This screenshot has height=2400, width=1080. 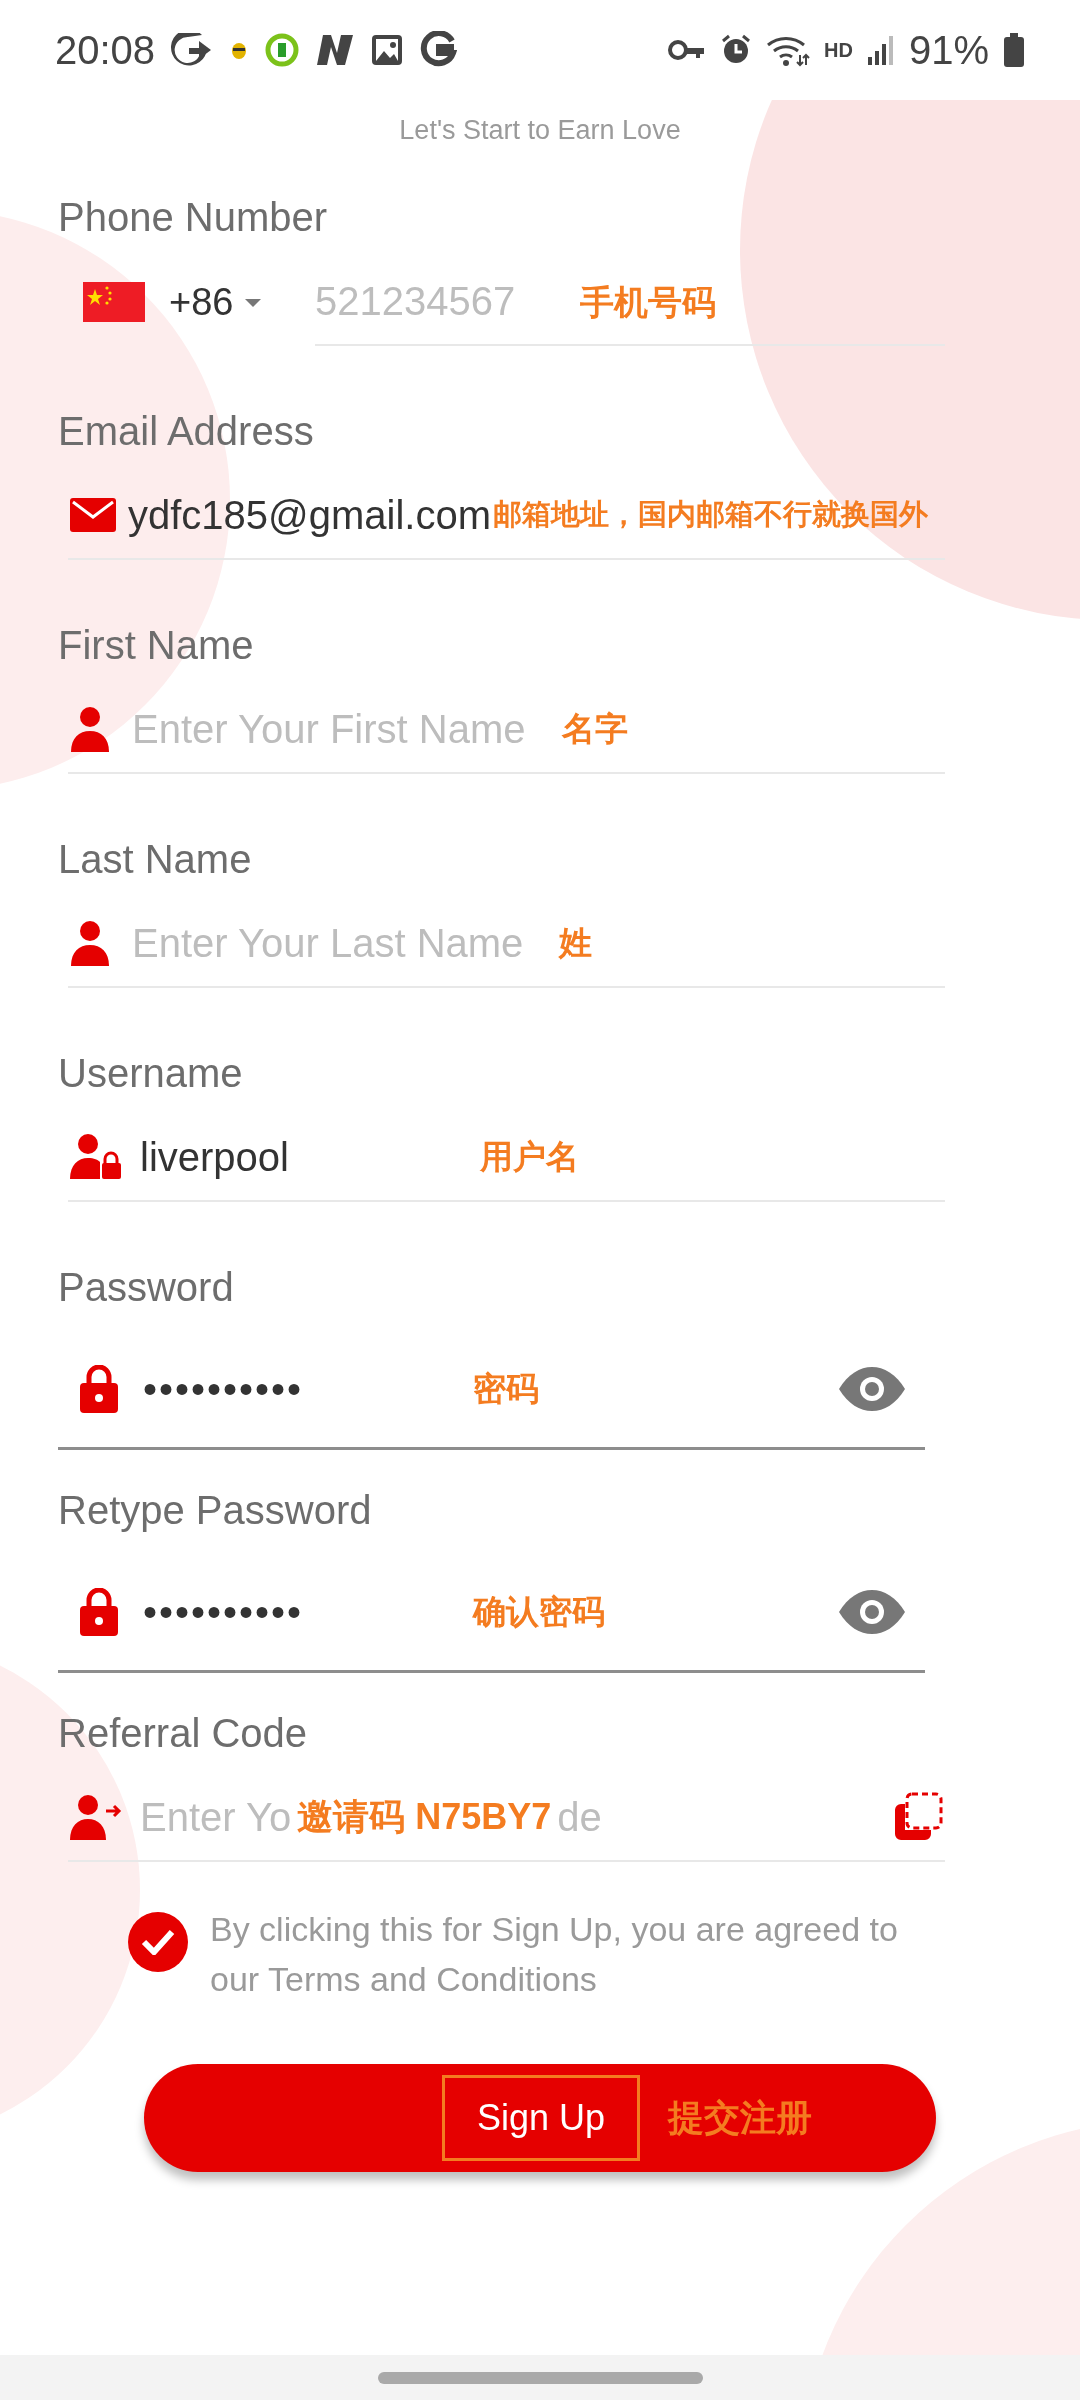 I want to click on country-code-picker: +86, so click(x=186, y=302).